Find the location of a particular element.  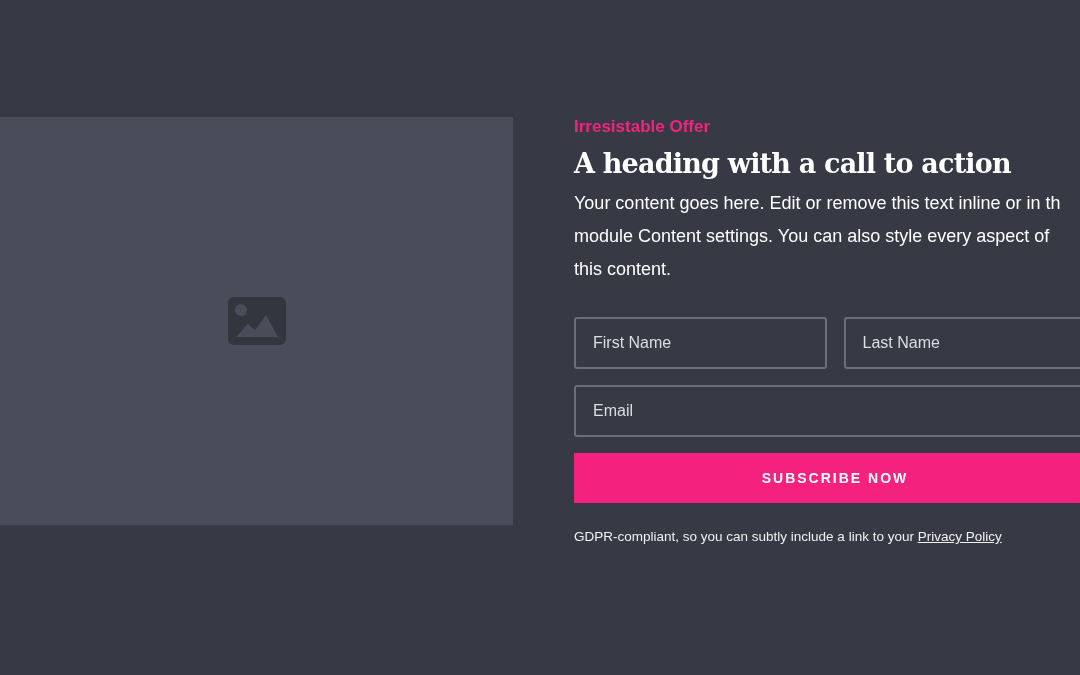

image-icon is located at coordinates (256, 321).